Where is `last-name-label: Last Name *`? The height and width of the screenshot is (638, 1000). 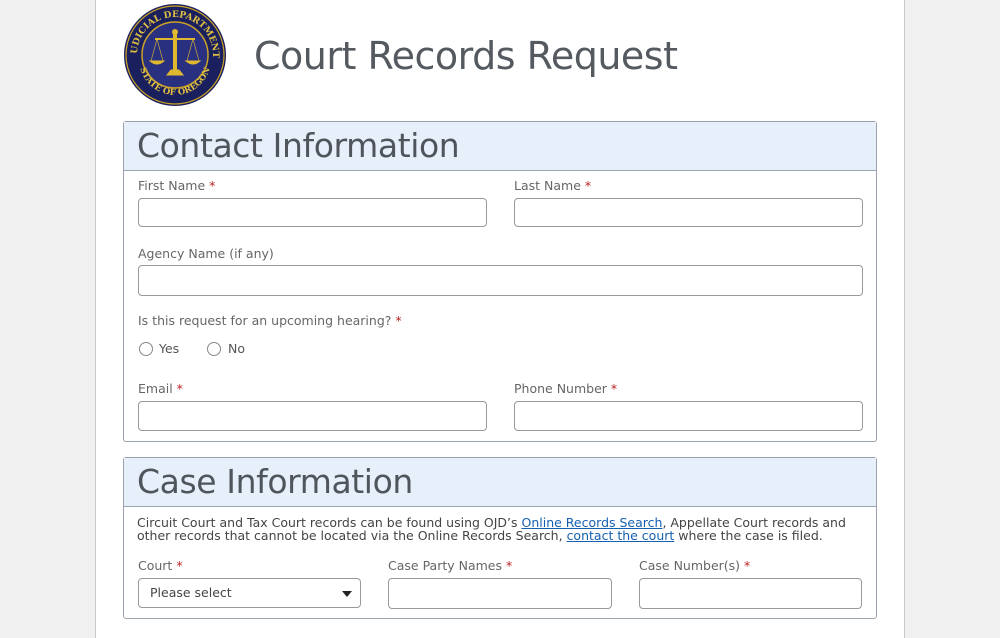
last-name-label: Last Name * is located at coordinates (553, 185).